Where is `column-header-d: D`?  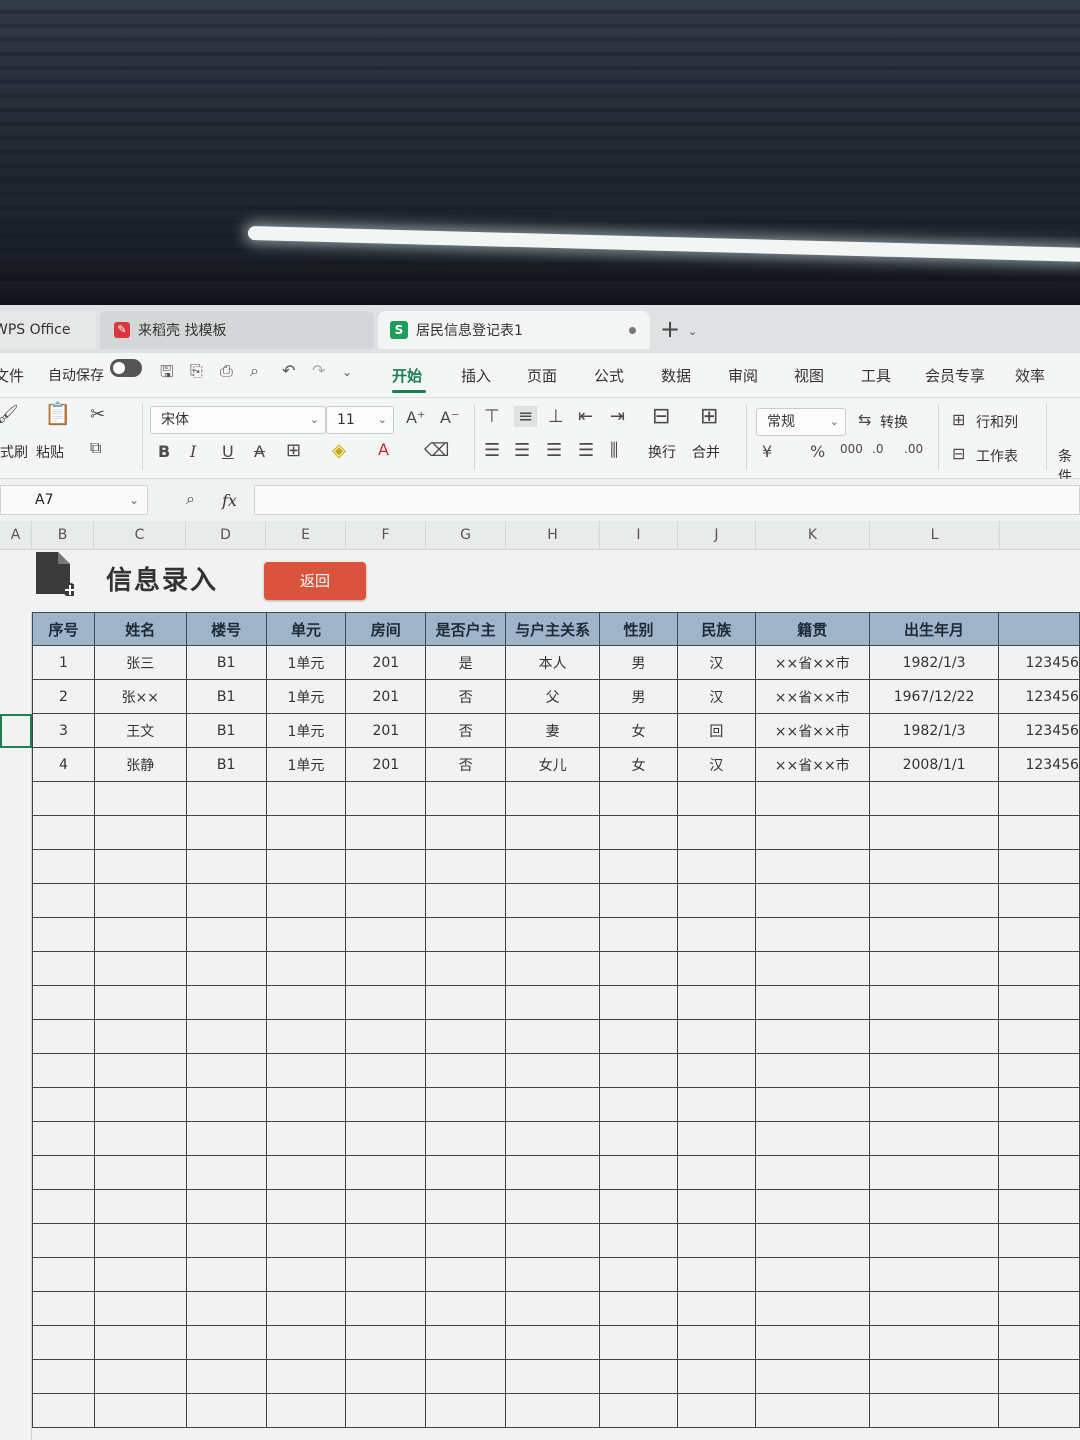 column-header-d: D is located at coordinates (226, 535).